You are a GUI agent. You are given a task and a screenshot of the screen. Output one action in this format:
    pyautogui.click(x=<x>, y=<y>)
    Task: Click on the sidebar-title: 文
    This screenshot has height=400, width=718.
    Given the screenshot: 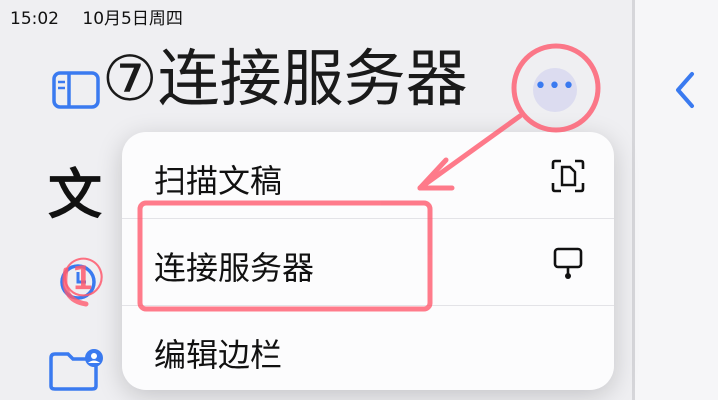 What is the action you would take?
    pyautogui.click(x=75, y=194)
    